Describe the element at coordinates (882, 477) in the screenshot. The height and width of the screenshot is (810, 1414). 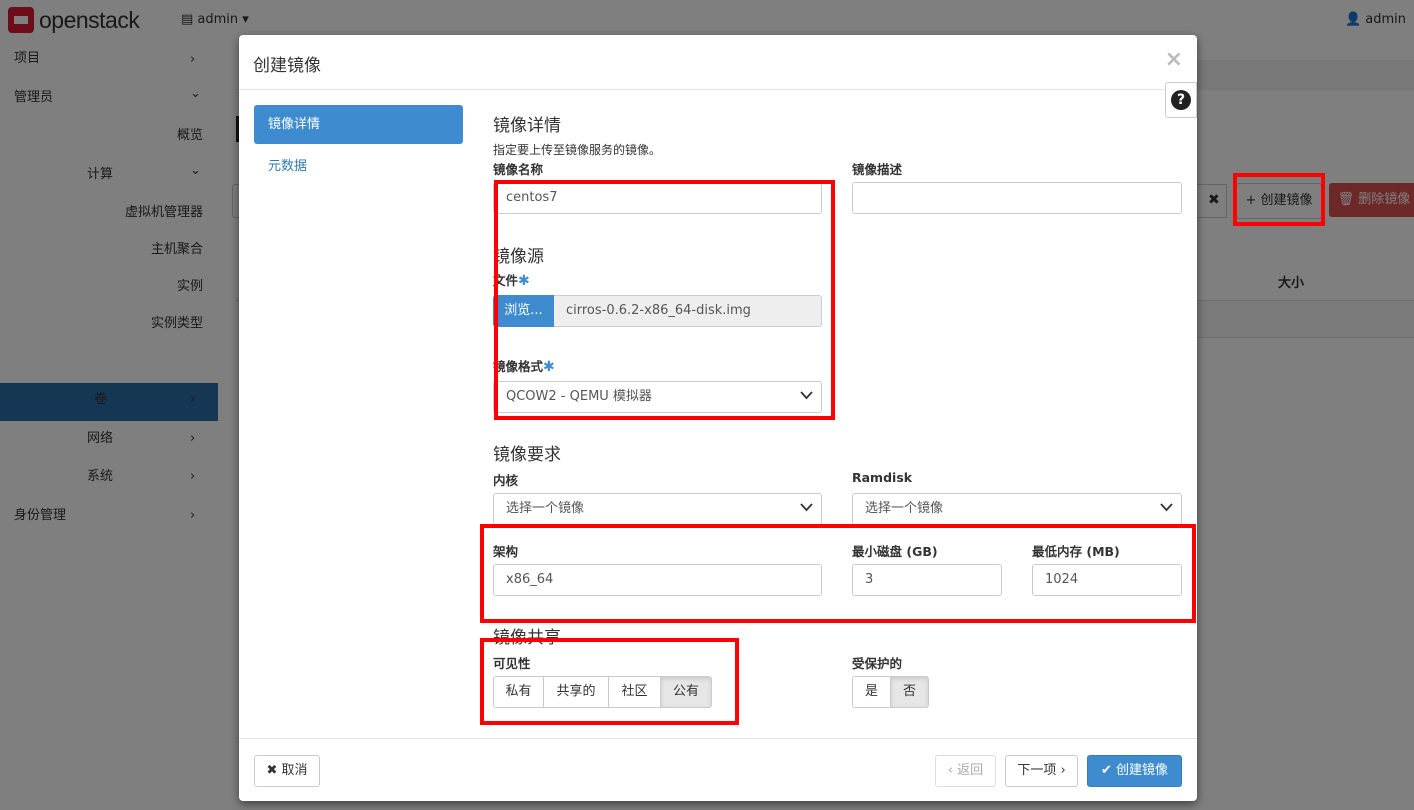
I see `ramdisk-label: Ramdisk` at that location.